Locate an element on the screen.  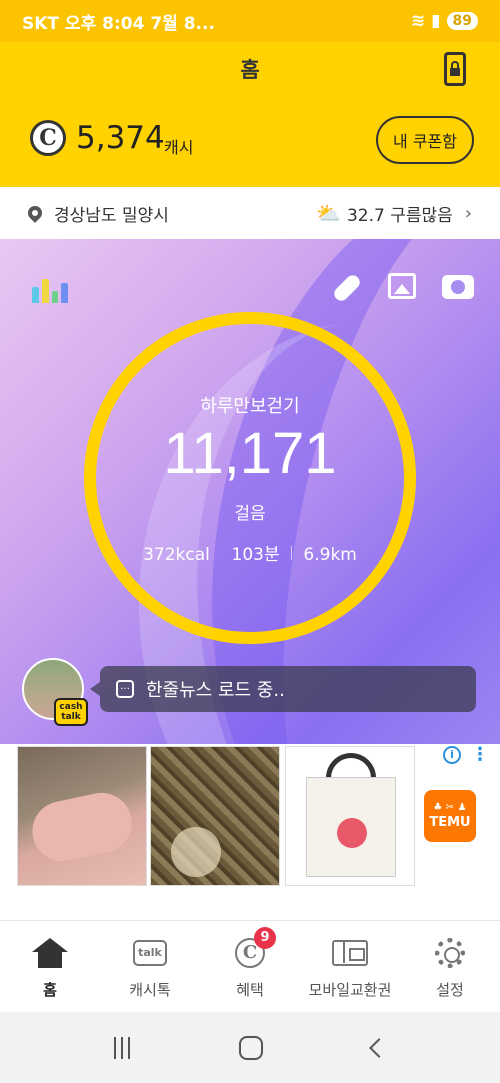
cashtalk-badge-line1: cash is located at coordinates (71, 707).